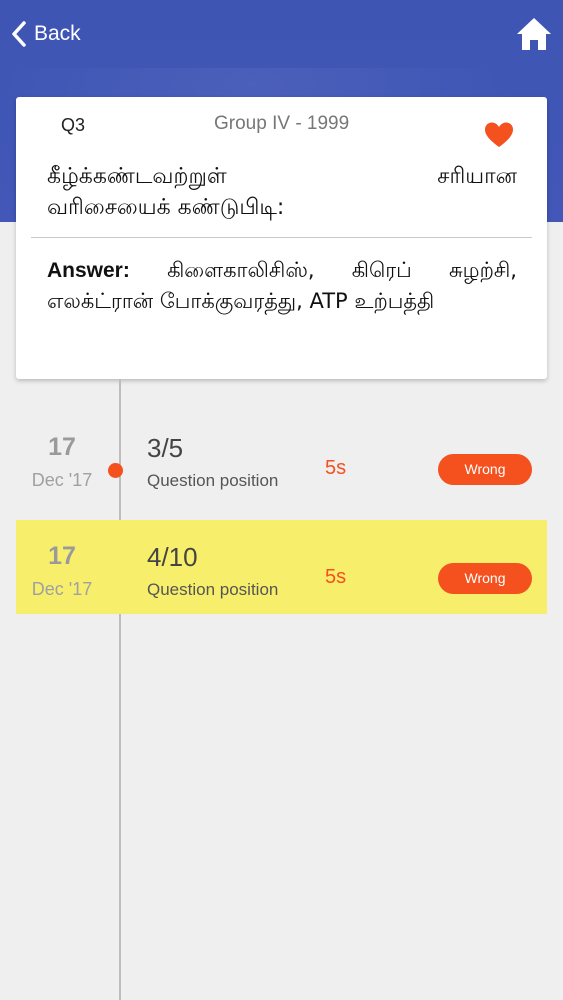 The width and height of the screenshot is (563, 1000). What do you see at coordinates (19, 34) in the screenshot?
I see `chevron-left-icon` at bounding box center [19, 34].